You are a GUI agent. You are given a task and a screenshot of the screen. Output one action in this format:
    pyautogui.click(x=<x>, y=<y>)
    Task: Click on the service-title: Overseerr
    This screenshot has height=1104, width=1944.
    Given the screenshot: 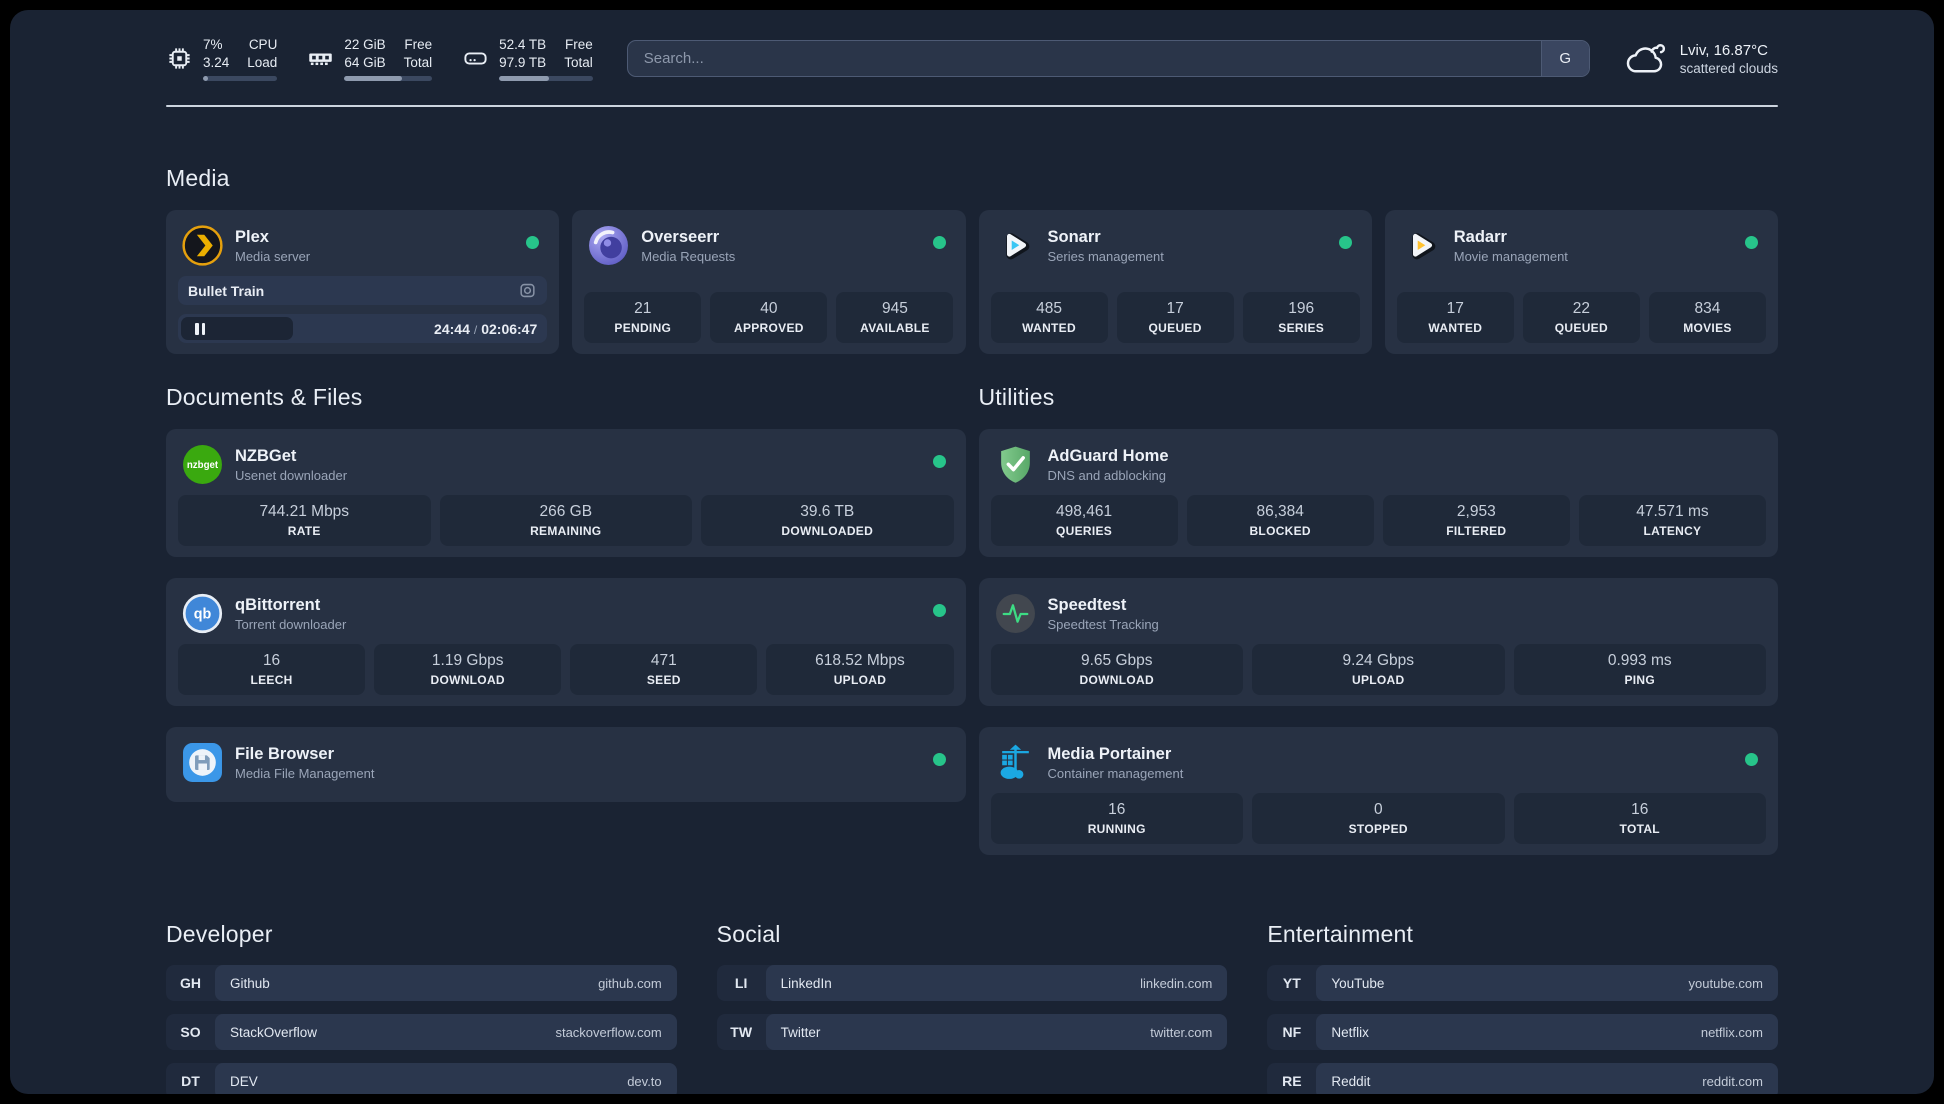 What is the action you would take?
    pyautogui.click(x=680, y=236)
    